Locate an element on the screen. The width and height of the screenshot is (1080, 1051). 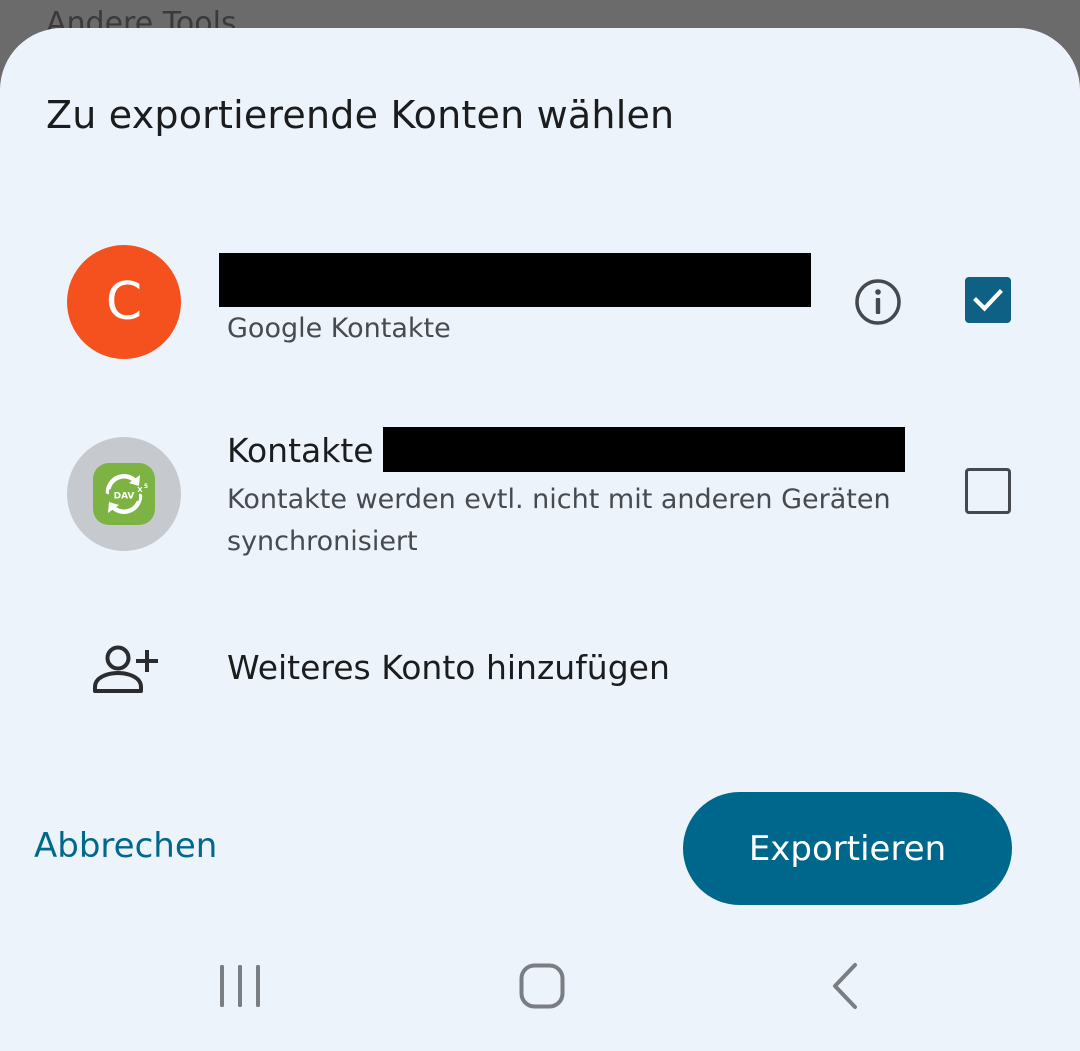
svg-text: DAV is located at coordinates (124, 497).